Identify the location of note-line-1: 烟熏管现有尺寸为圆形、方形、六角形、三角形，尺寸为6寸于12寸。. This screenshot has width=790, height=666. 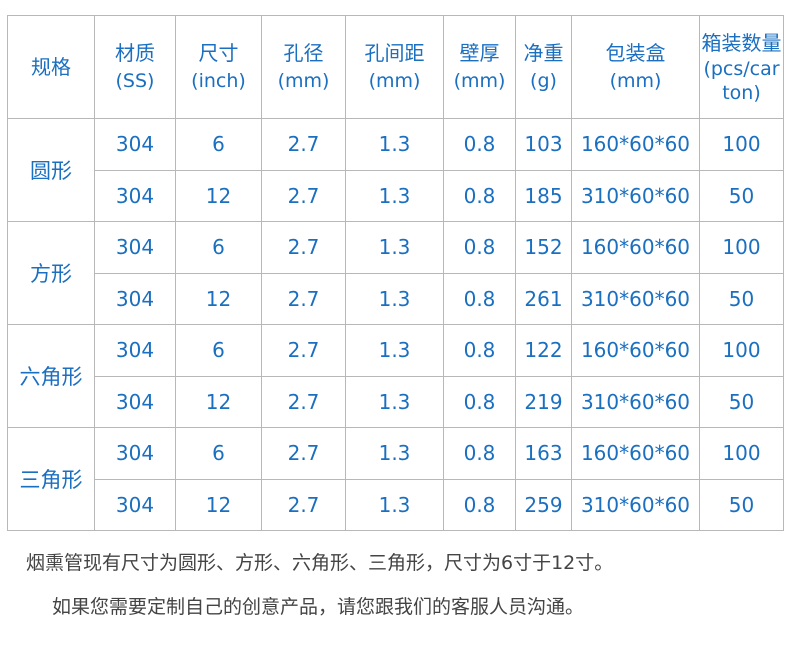
(320, 563).